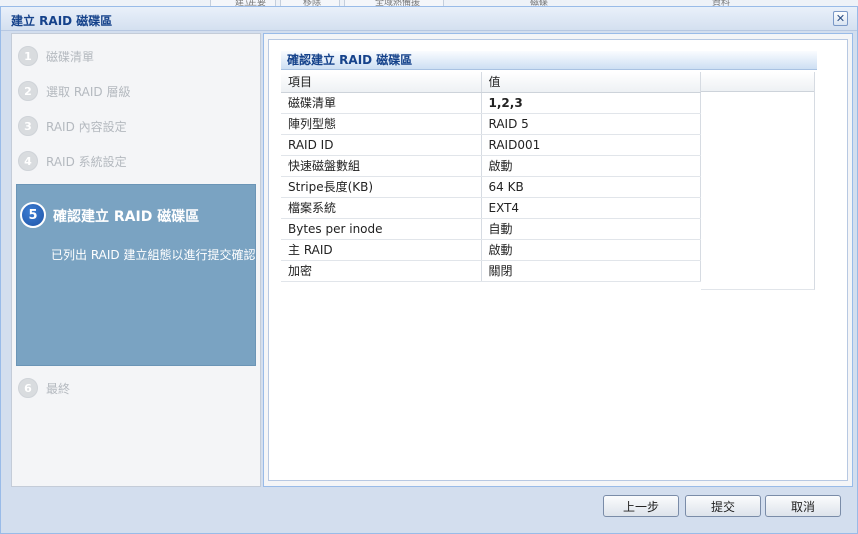 The image size is (858, 534). I want to click on wizard-step-6: 6 最終, so click(136, 388).